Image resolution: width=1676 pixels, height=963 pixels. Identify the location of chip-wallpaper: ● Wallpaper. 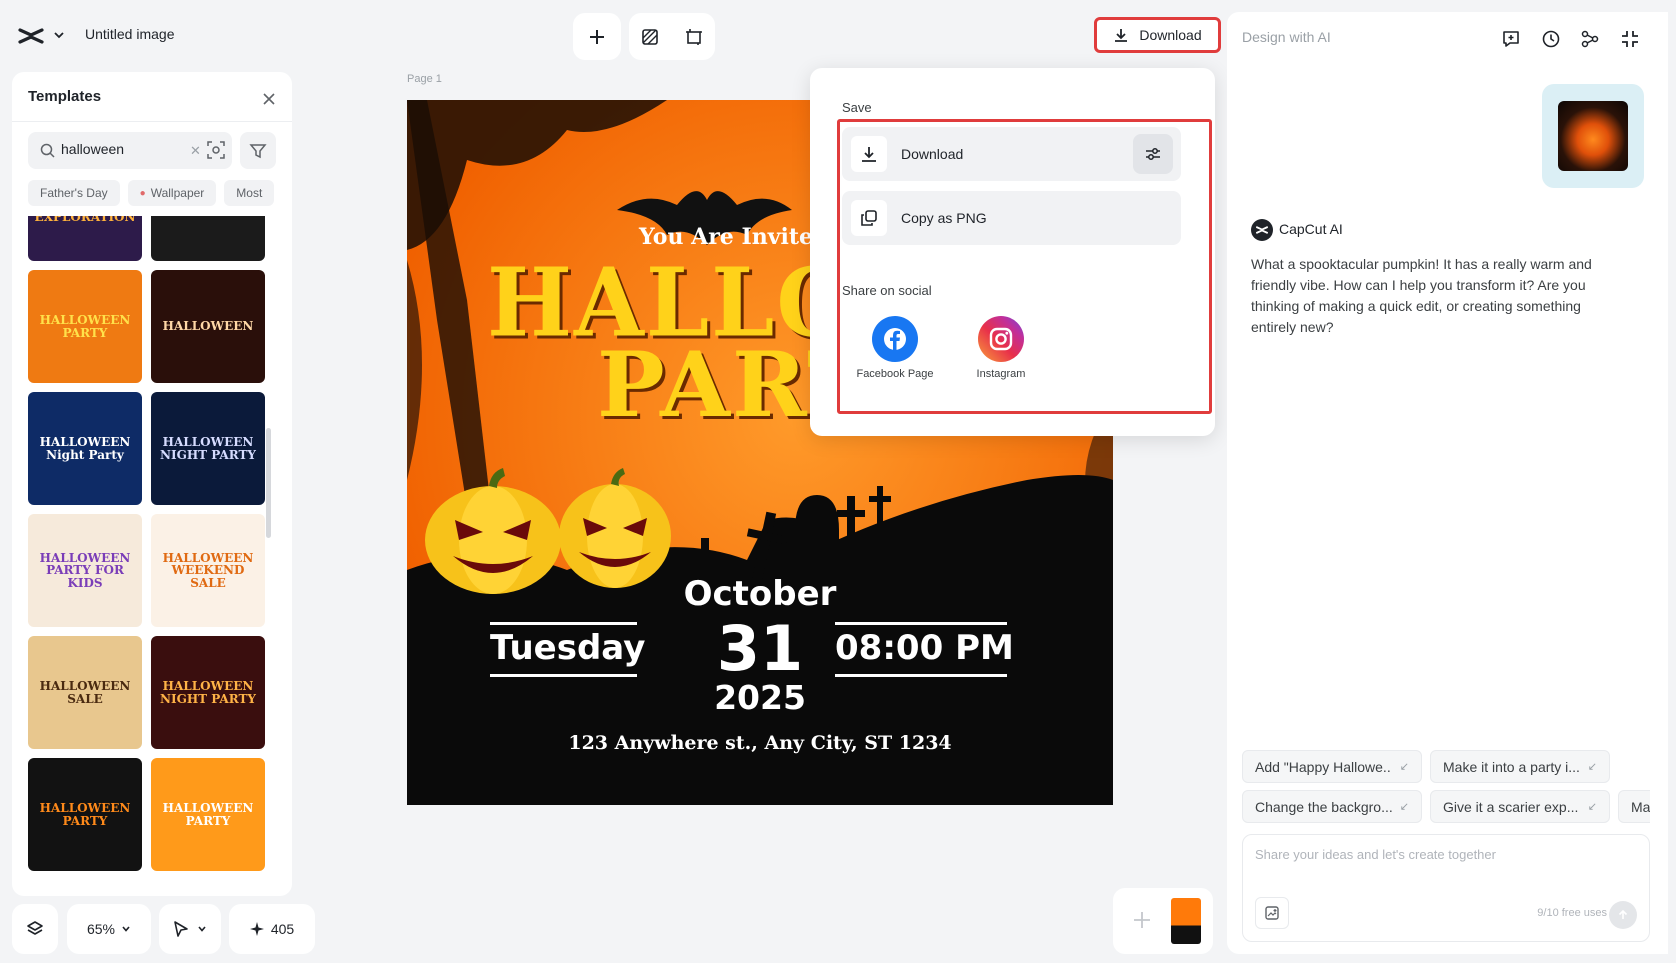
(172, 193).